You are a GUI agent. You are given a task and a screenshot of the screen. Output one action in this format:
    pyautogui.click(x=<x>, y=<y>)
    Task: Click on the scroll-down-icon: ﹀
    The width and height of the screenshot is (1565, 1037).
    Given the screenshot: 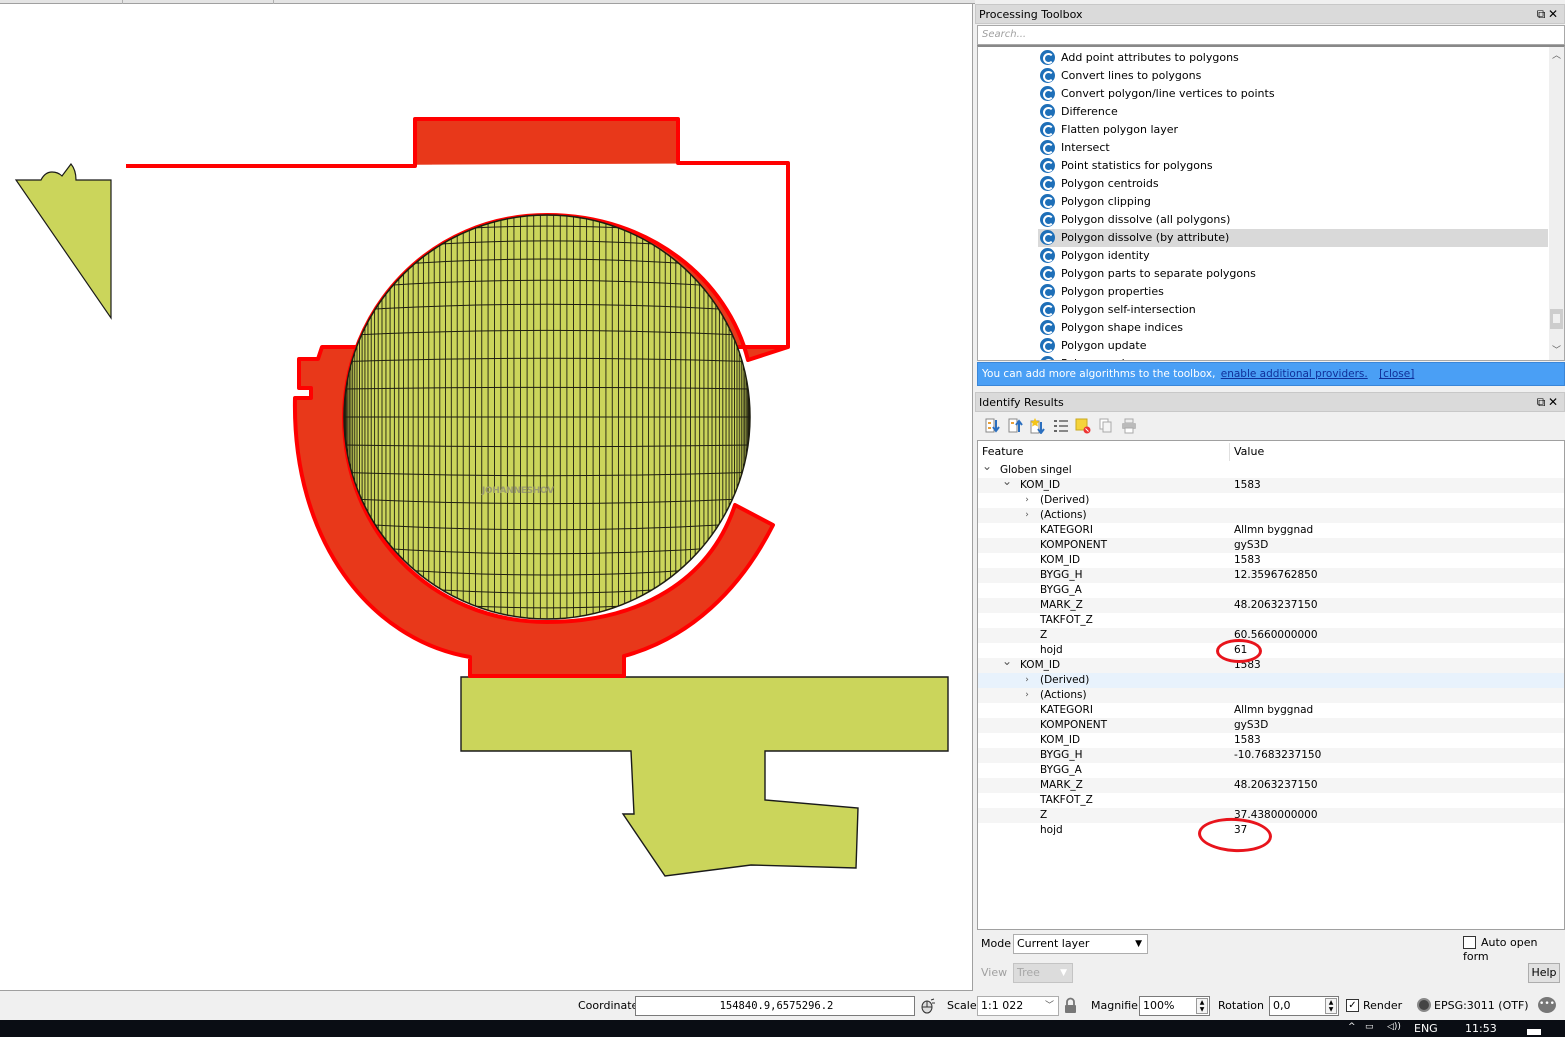 What is the action you would take?
    pyautogui.click(x=1556, y=351)
    